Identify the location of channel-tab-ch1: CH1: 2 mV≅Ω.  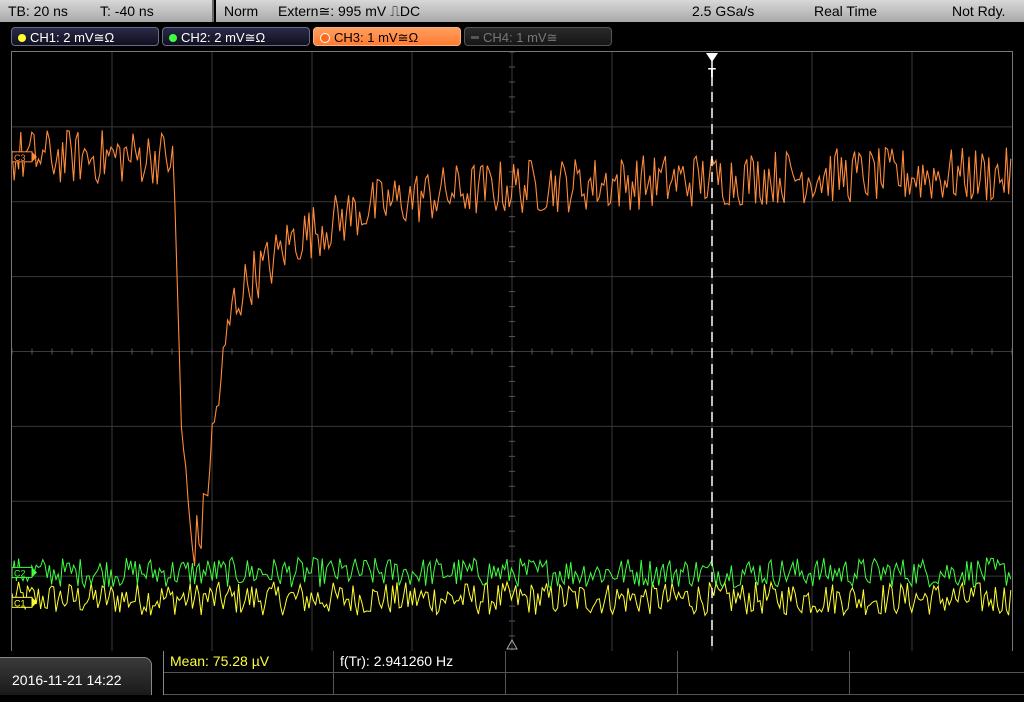
(85, 36).